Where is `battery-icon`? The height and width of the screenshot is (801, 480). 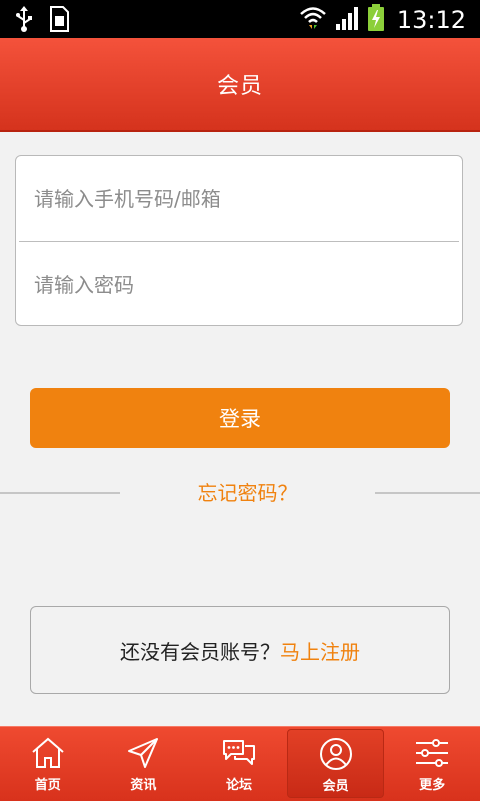
battery-icon is located at coordinates (376, 20).